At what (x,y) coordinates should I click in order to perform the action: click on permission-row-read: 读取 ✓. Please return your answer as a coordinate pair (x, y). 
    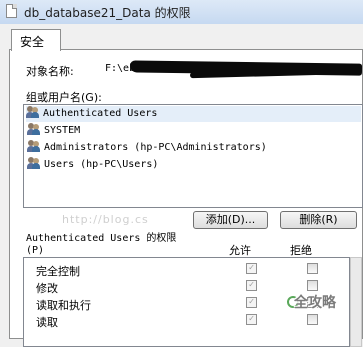
    Looking at the image, I should click on (186, 320).